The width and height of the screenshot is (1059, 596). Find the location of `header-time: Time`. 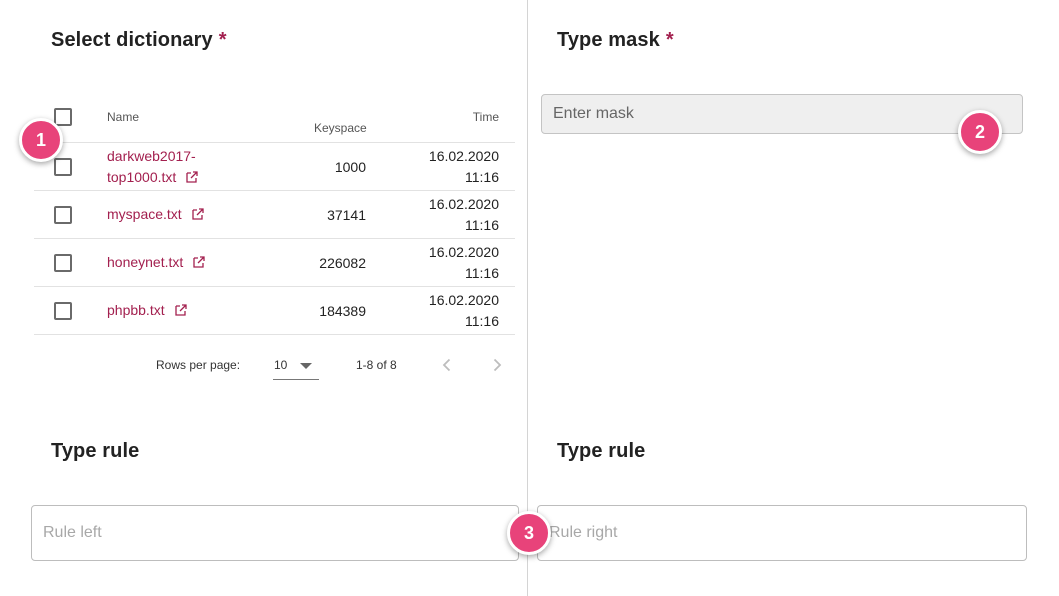

header-time: Time is located at coordinates (486, 117).